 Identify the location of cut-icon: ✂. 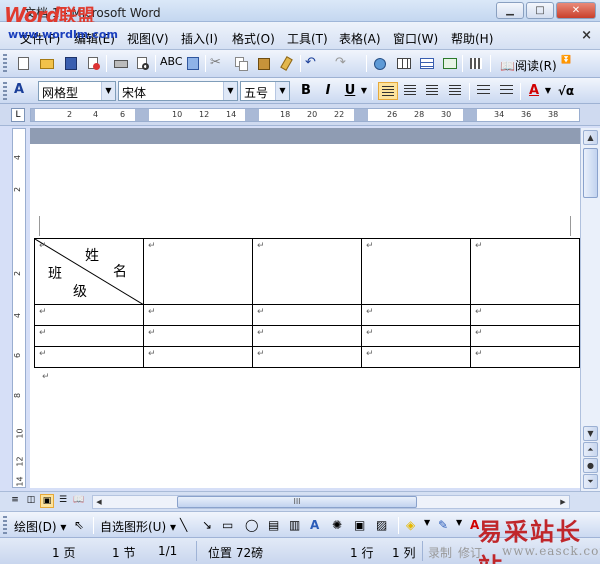
(219, 63).